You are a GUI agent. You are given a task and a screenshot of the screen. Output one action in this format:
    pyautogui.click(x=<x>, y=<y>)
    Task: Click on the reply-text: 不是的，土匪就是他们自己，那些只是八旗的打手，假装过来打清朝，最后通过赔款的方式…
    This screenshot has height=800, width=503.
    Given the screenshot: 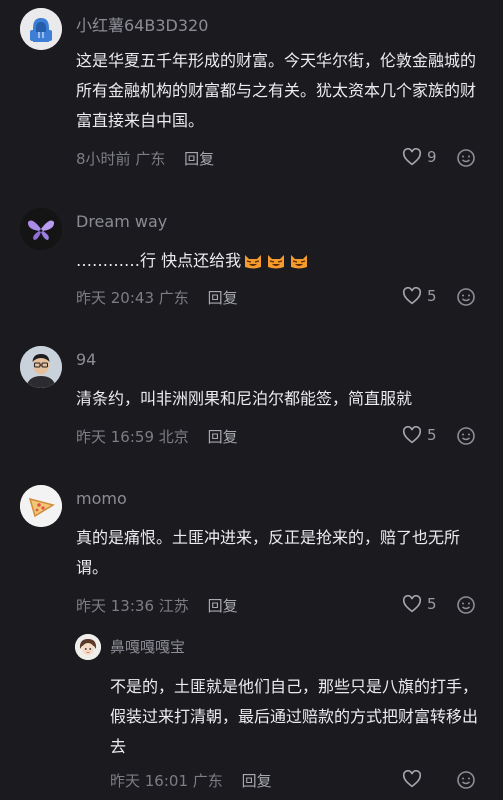 What is the action you would take?
    pyautogui.click(x=294, y=716)
    